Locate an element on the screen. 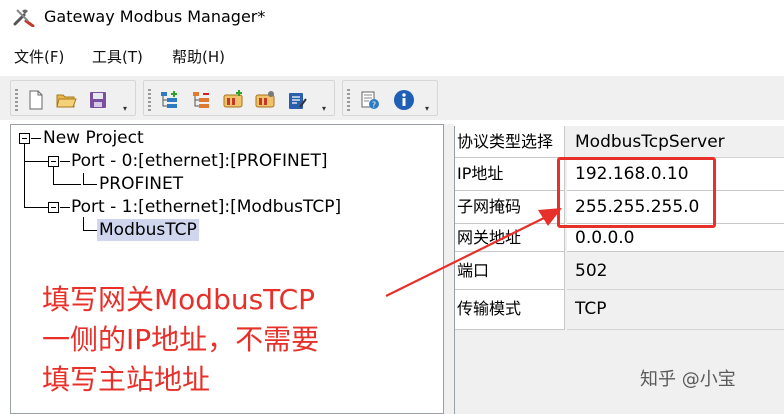 The height and width of the screenshot is (414, 784). save-icon is located at coordinates (98, 100).